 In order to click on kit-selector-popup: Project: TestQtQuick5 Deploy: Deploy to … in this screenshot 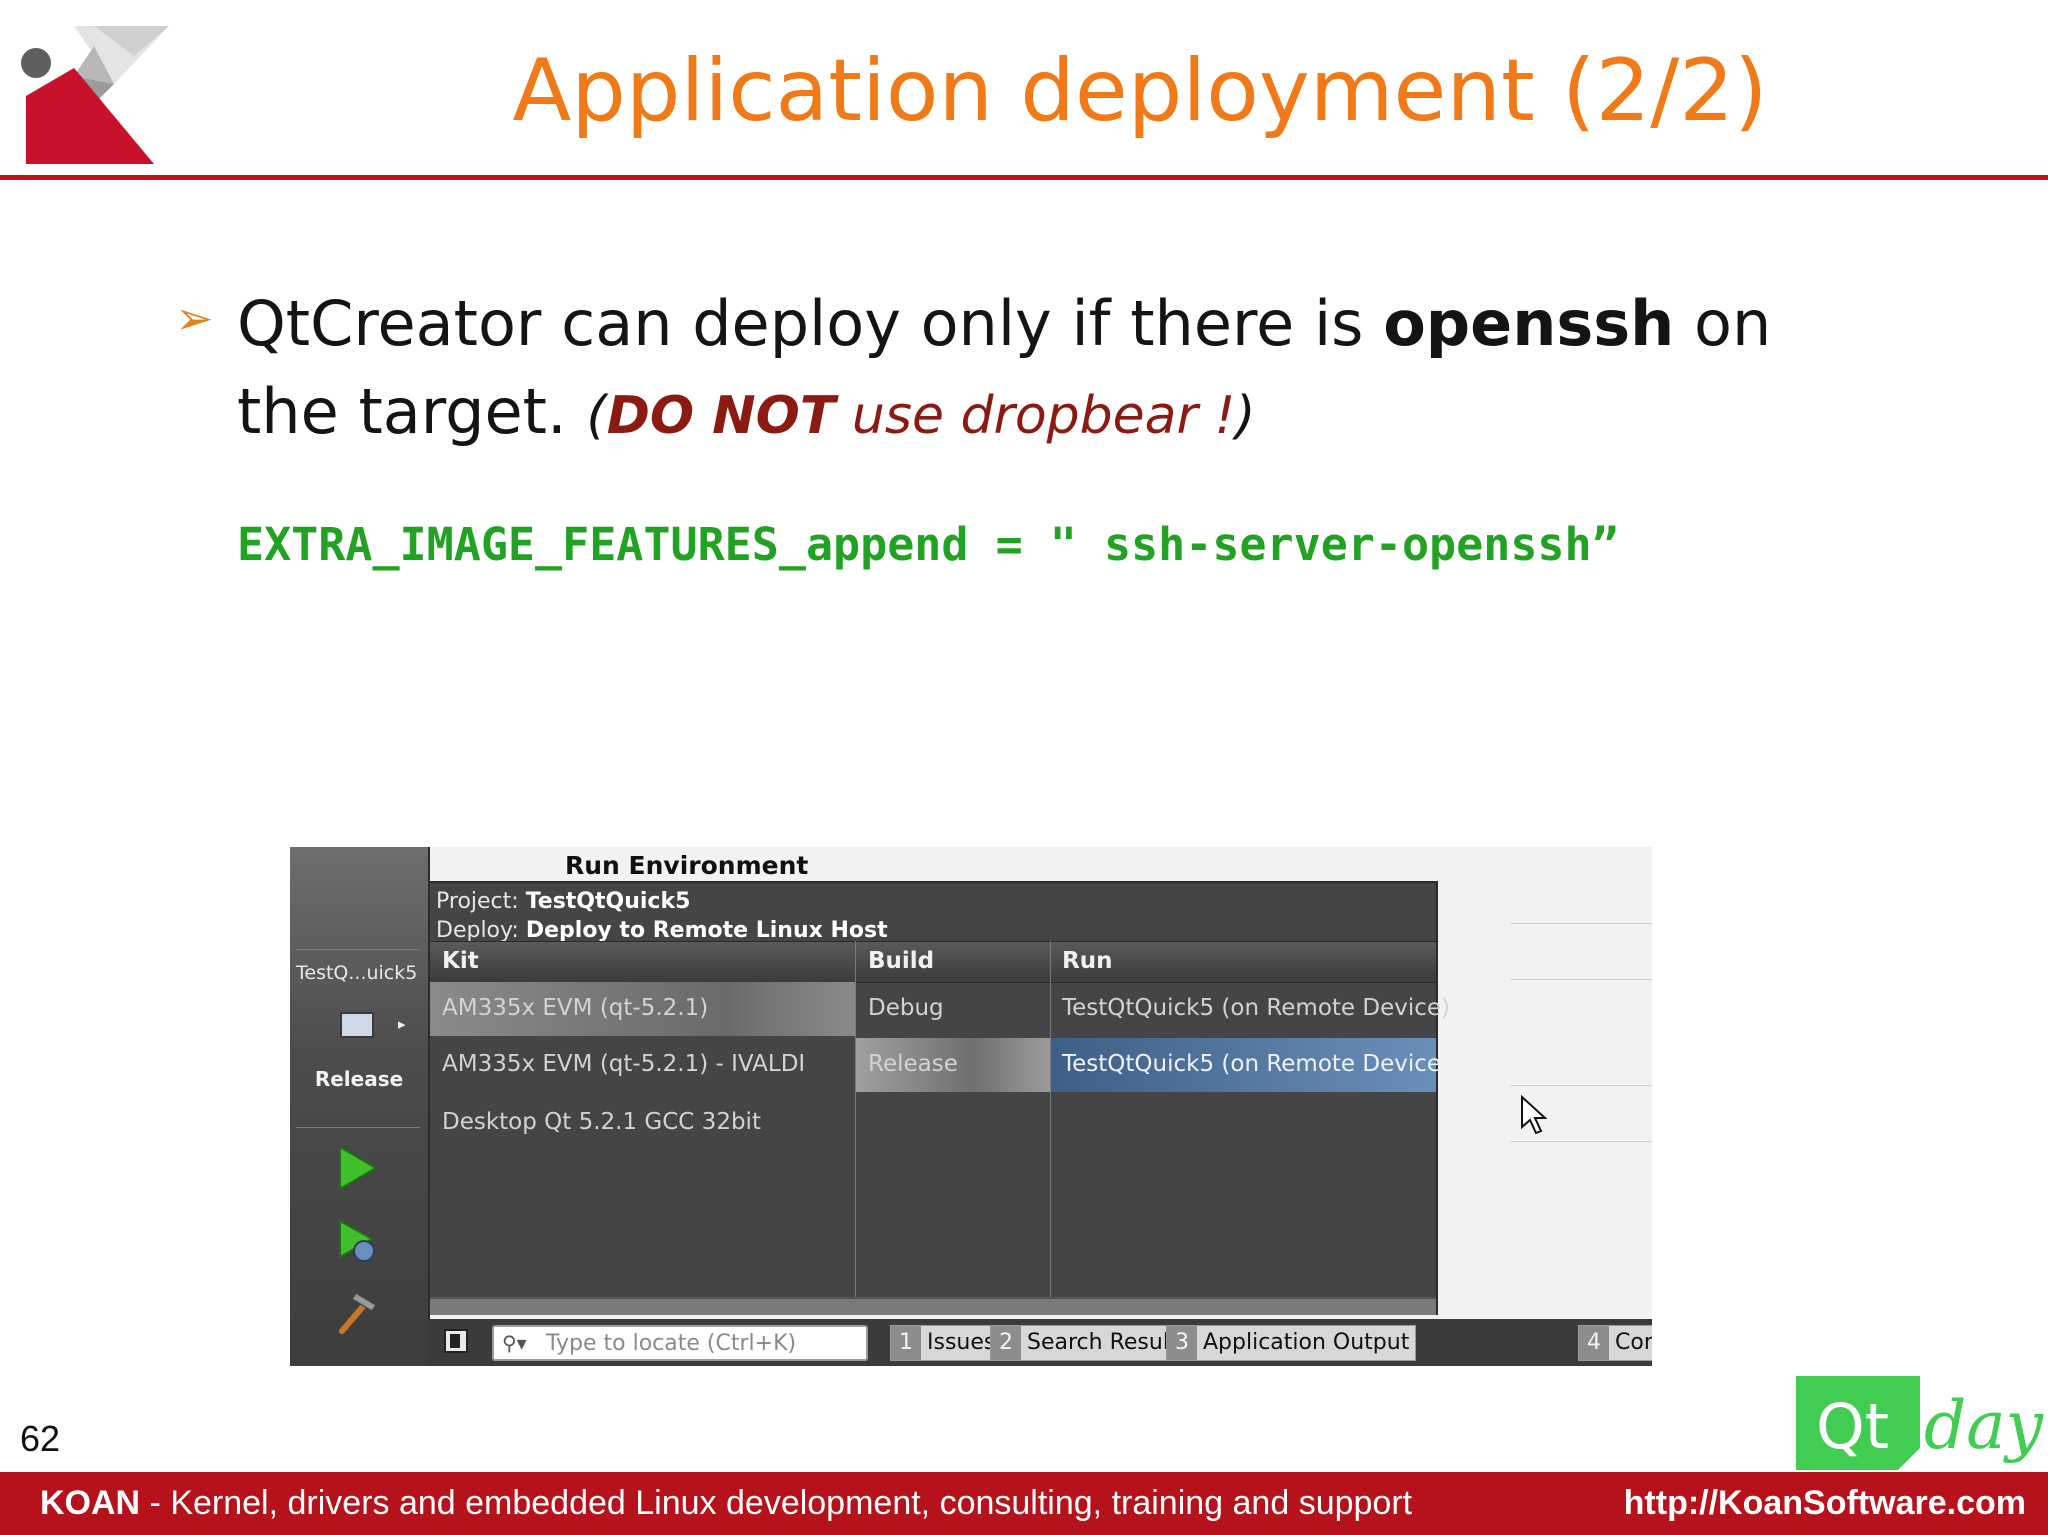, I will do `click(946, 1098)`.